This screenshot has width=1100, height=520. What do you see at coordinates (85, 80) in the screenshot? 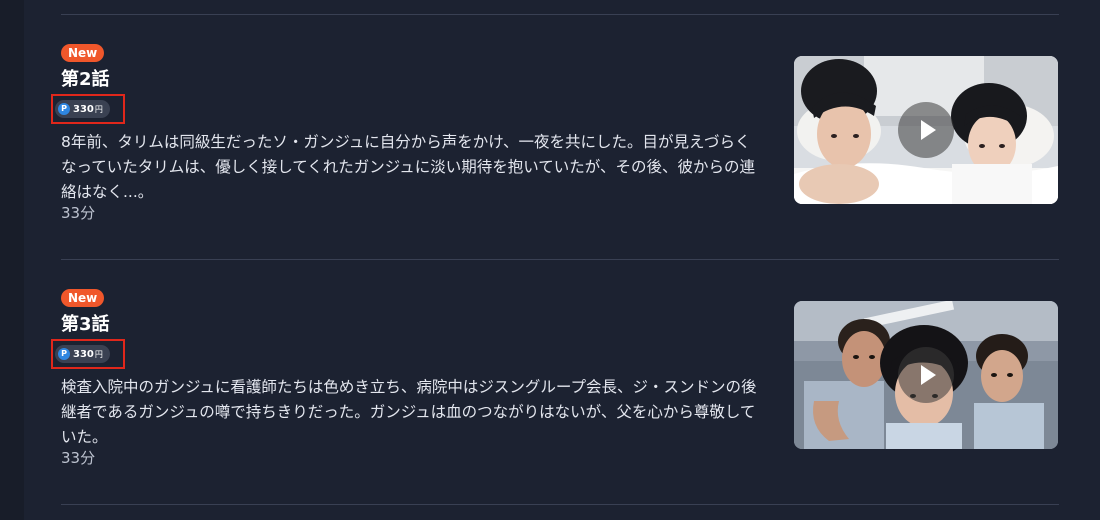
I see `episode-title: 第2話` at bounding box center [85, 80].